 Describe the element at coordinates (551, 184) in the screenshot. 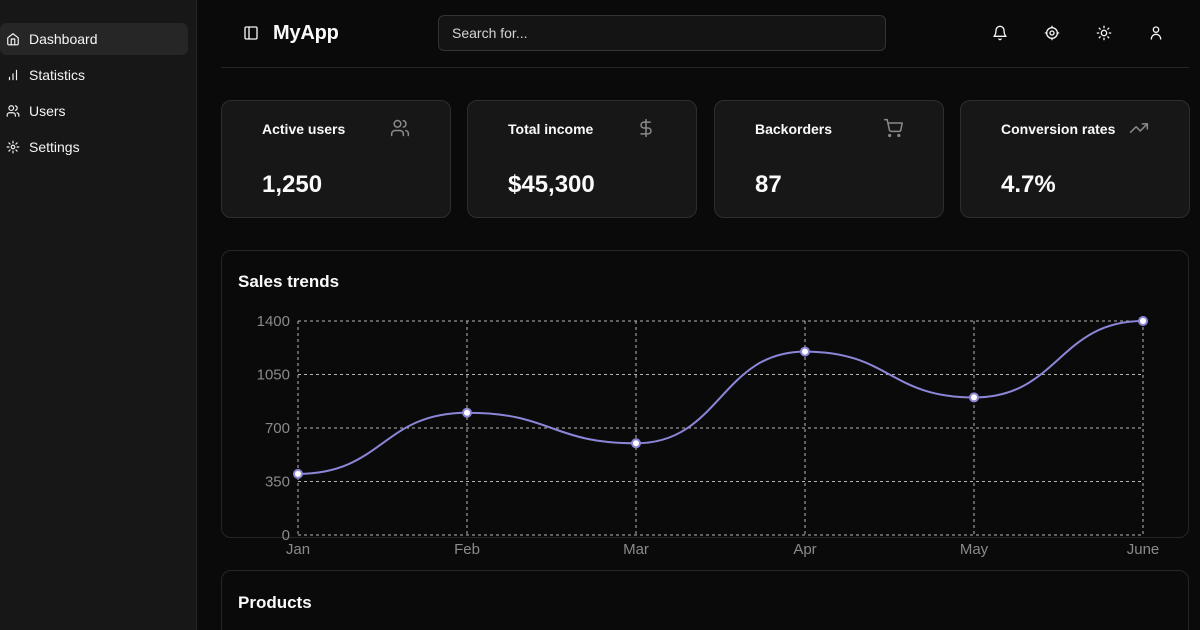

I see `stat-value: $45,300` at that location.